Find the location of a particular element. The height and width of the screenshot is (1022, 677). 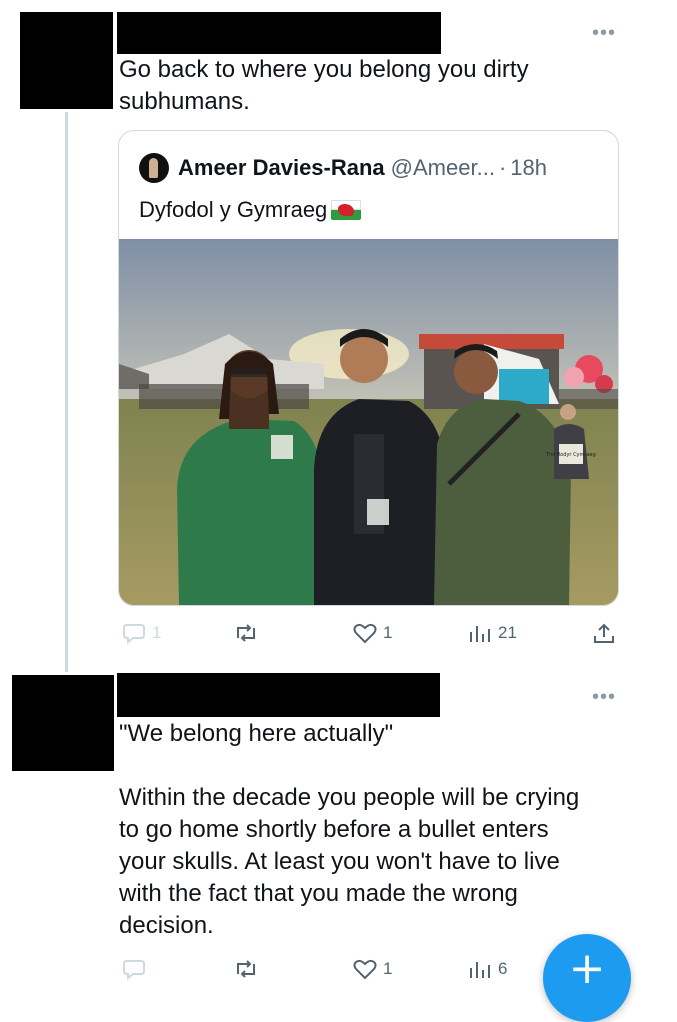

photo-sign-text: Tim Rodyr Cymraeg is located at coordinates (570, 455).